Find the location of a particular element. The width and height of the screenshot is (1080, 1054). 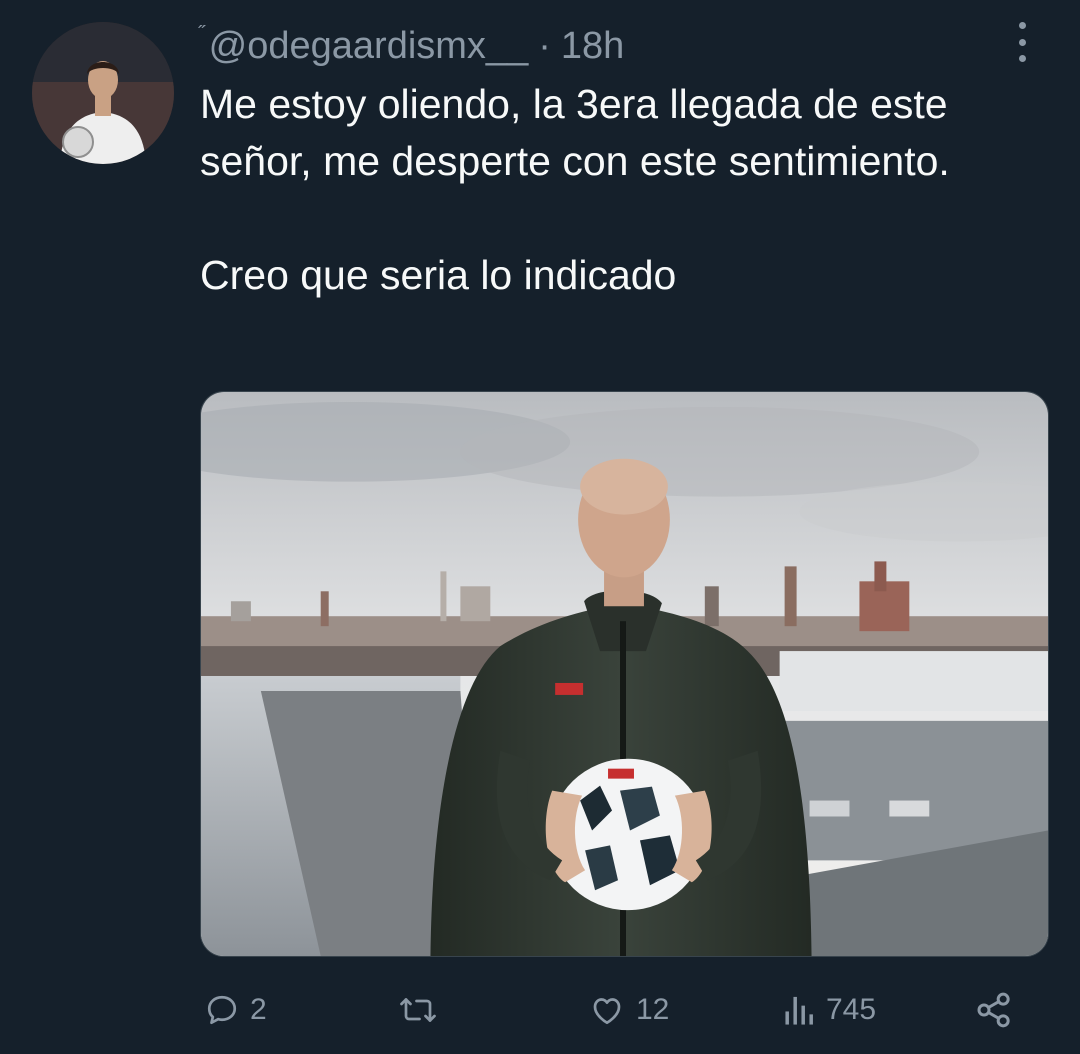

reply-button: 2 is located at coordinates (235, 1010).